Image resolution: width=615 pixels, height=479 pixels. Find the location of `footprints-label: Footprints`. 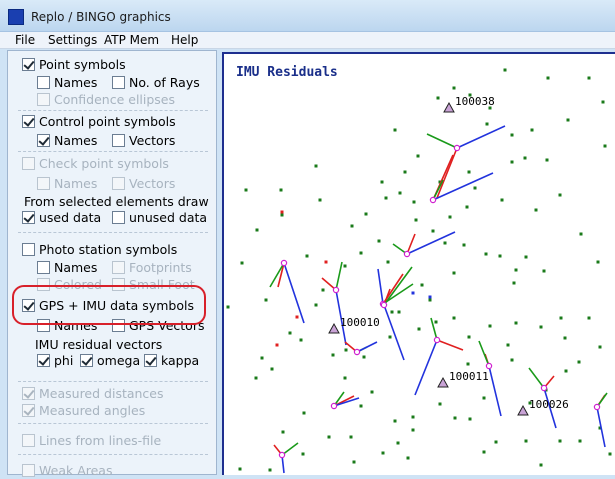

footprints-label: Footprints is located at coordinates (160, 267).